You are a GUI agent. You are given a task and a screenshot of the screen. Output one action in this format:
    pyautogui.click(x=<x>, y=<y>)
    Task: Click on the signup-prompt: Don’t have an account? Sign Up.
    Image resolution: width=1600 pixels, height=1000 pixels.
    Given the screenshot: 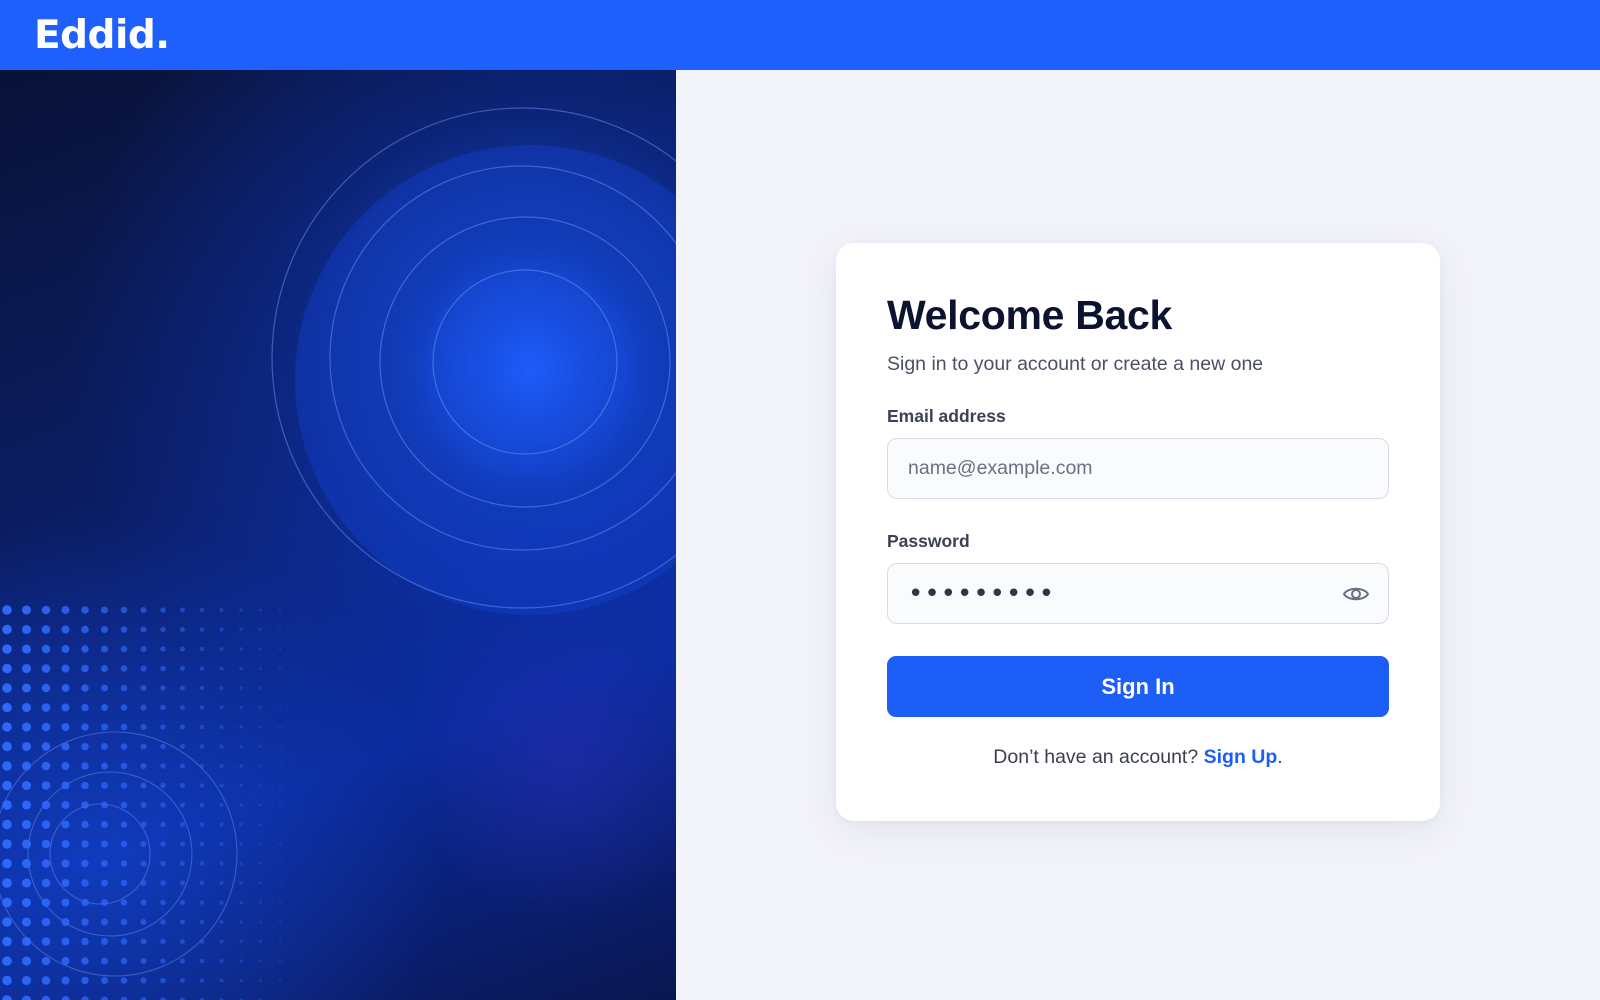 What is the action you would take?
    pyautogui.click(x=1138, y=757)
    